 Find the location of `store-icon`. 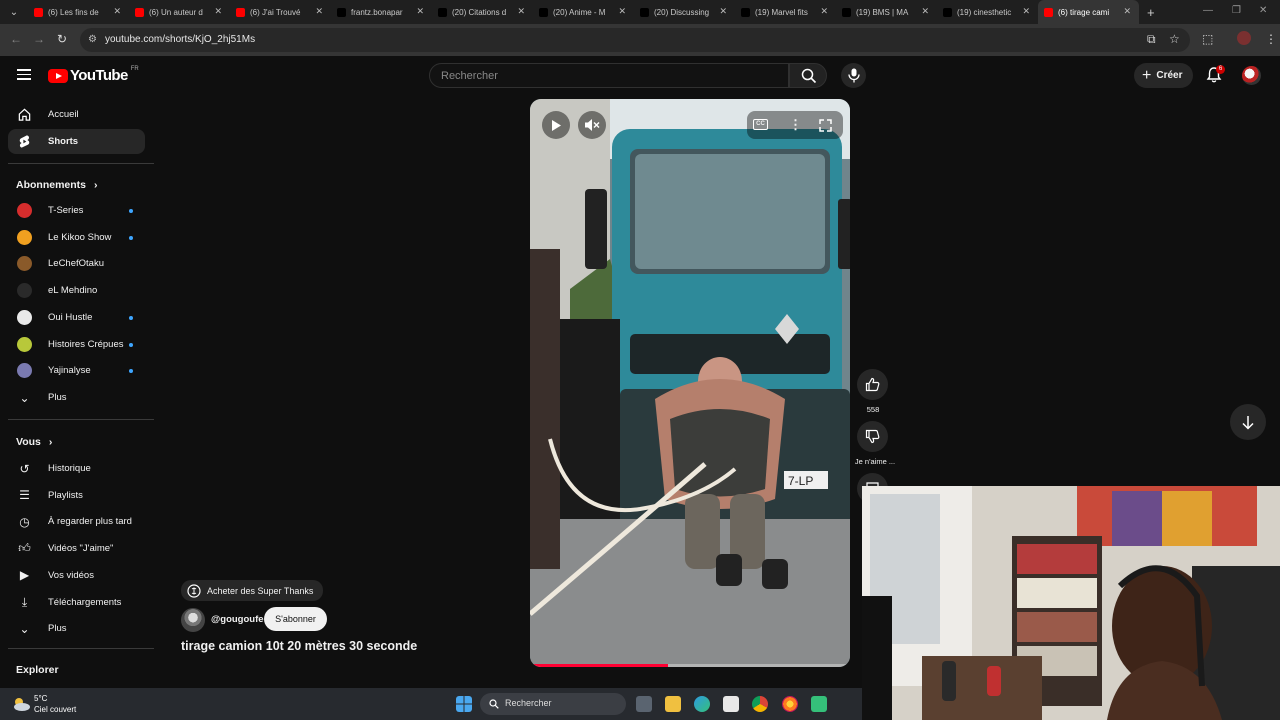

store-icon is located at coordinates (731, 704).